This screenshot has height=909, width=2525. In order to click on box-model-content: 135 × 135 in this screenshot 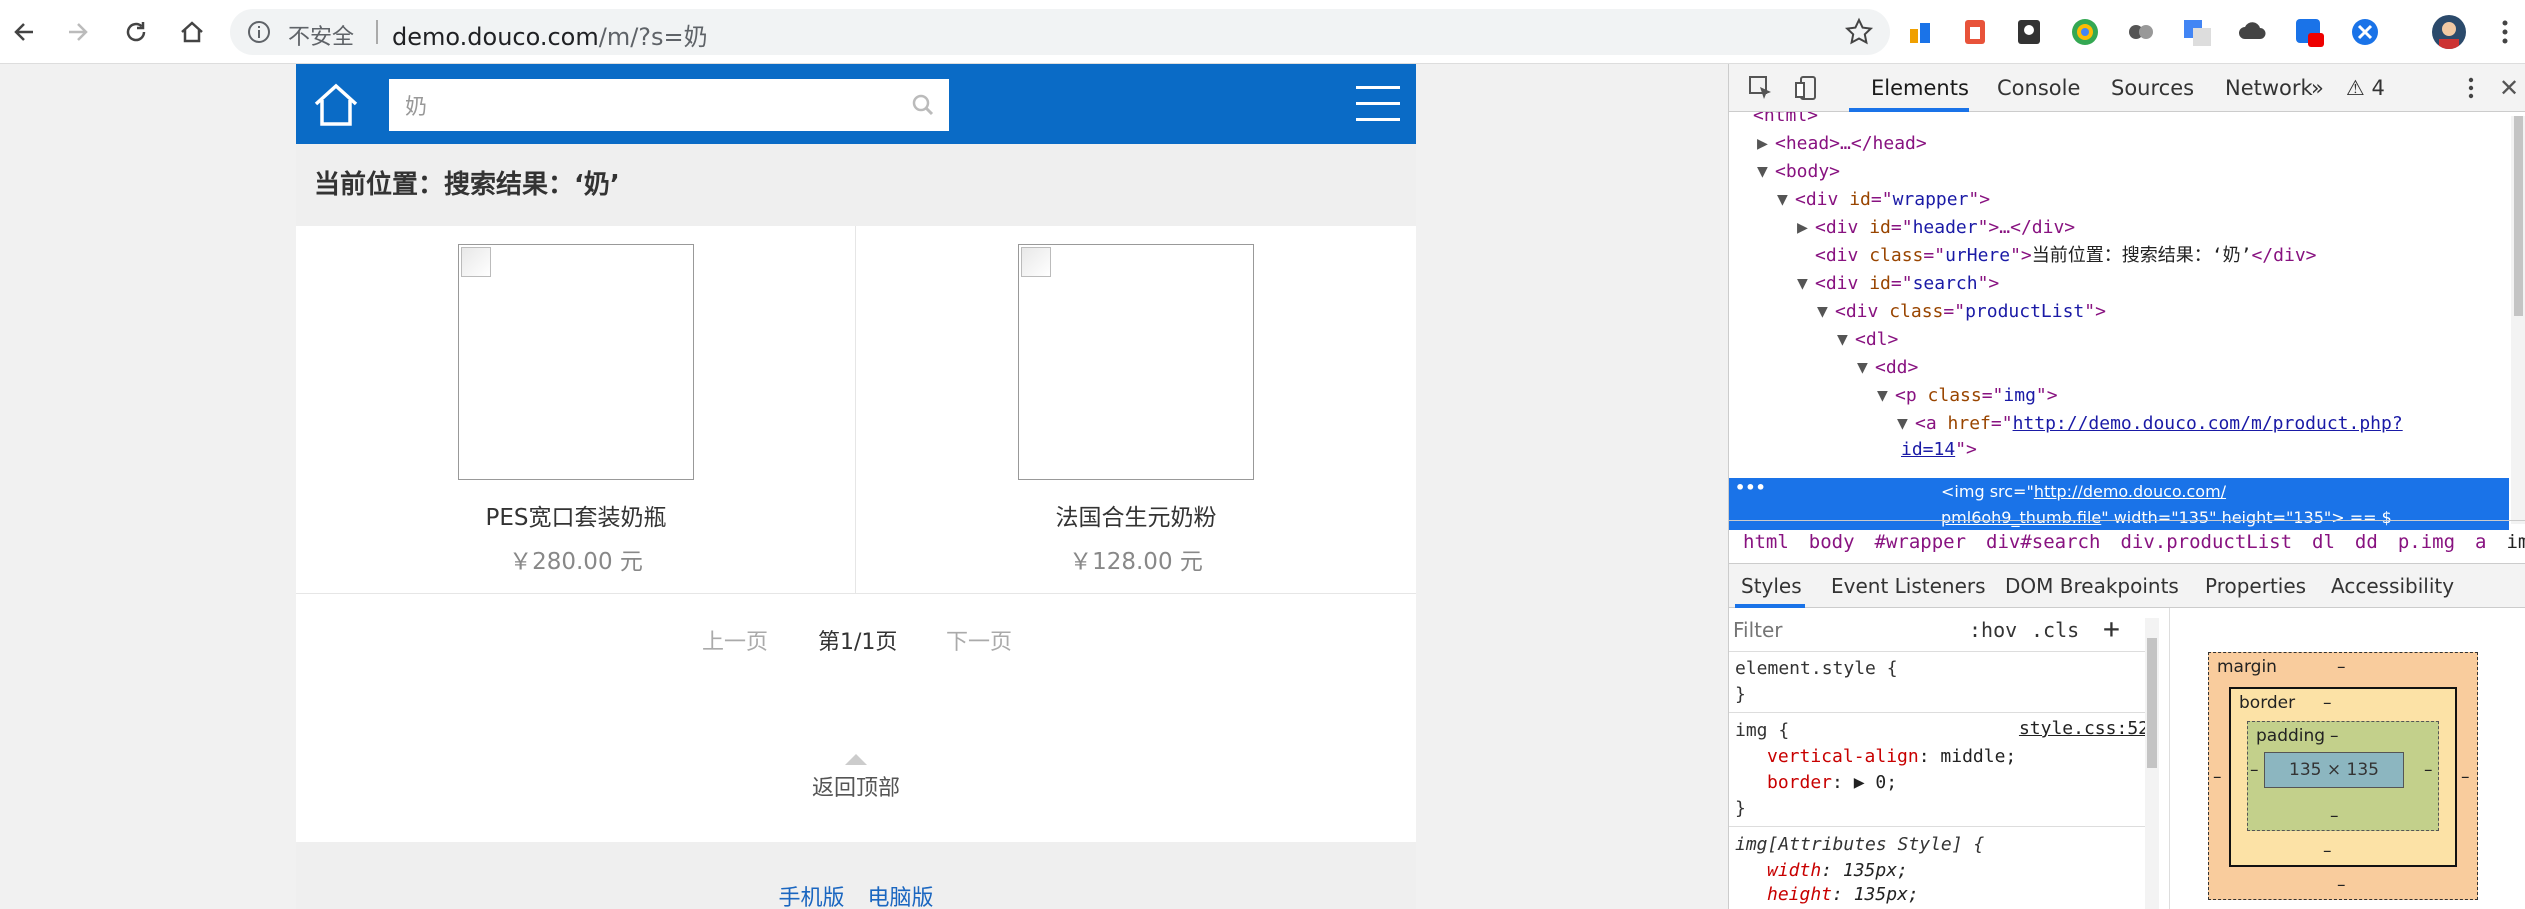, I will do `click(2334, 770)`.